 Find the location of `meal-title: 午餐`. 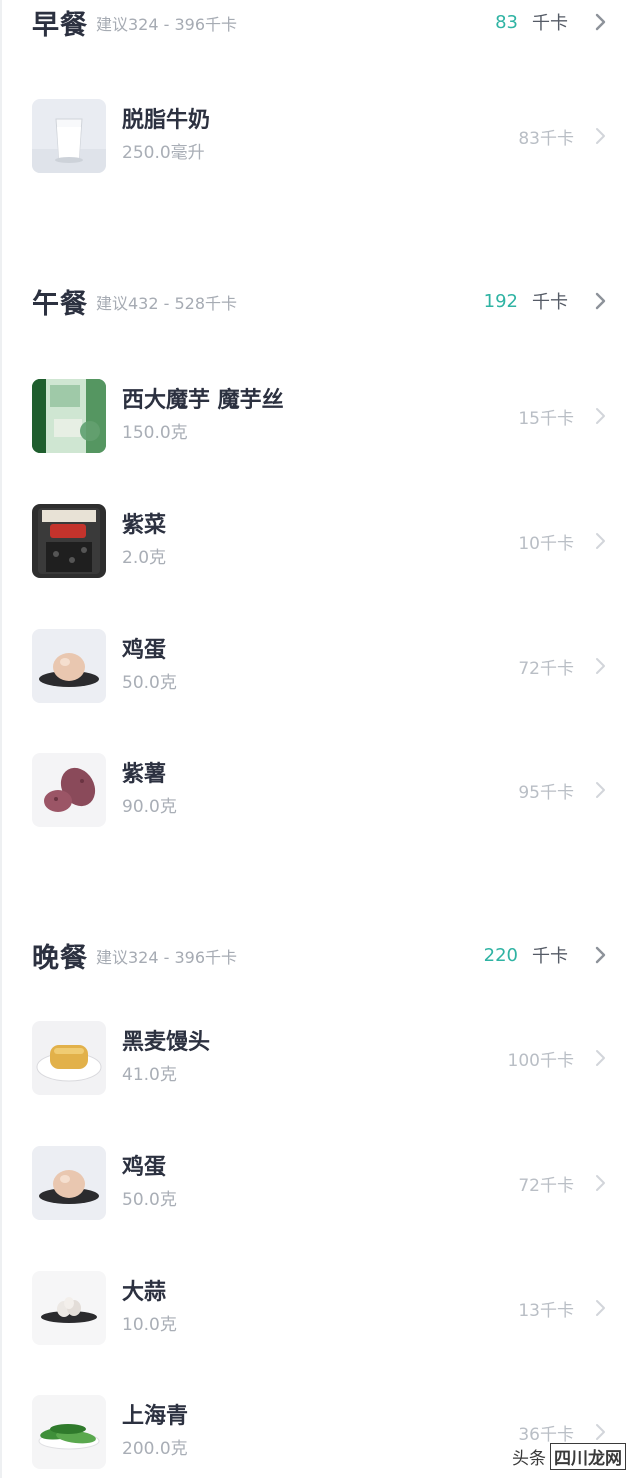

meal-title: 午餐 is located at coordinates (60, 304).